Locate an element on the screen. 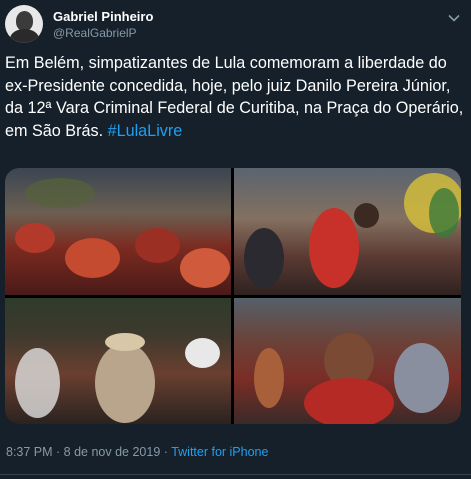 This screenshot has height=479, width=471. author-names: Gabriel Pinheiro @RealGabrielP is located at coordinates (103, 25).